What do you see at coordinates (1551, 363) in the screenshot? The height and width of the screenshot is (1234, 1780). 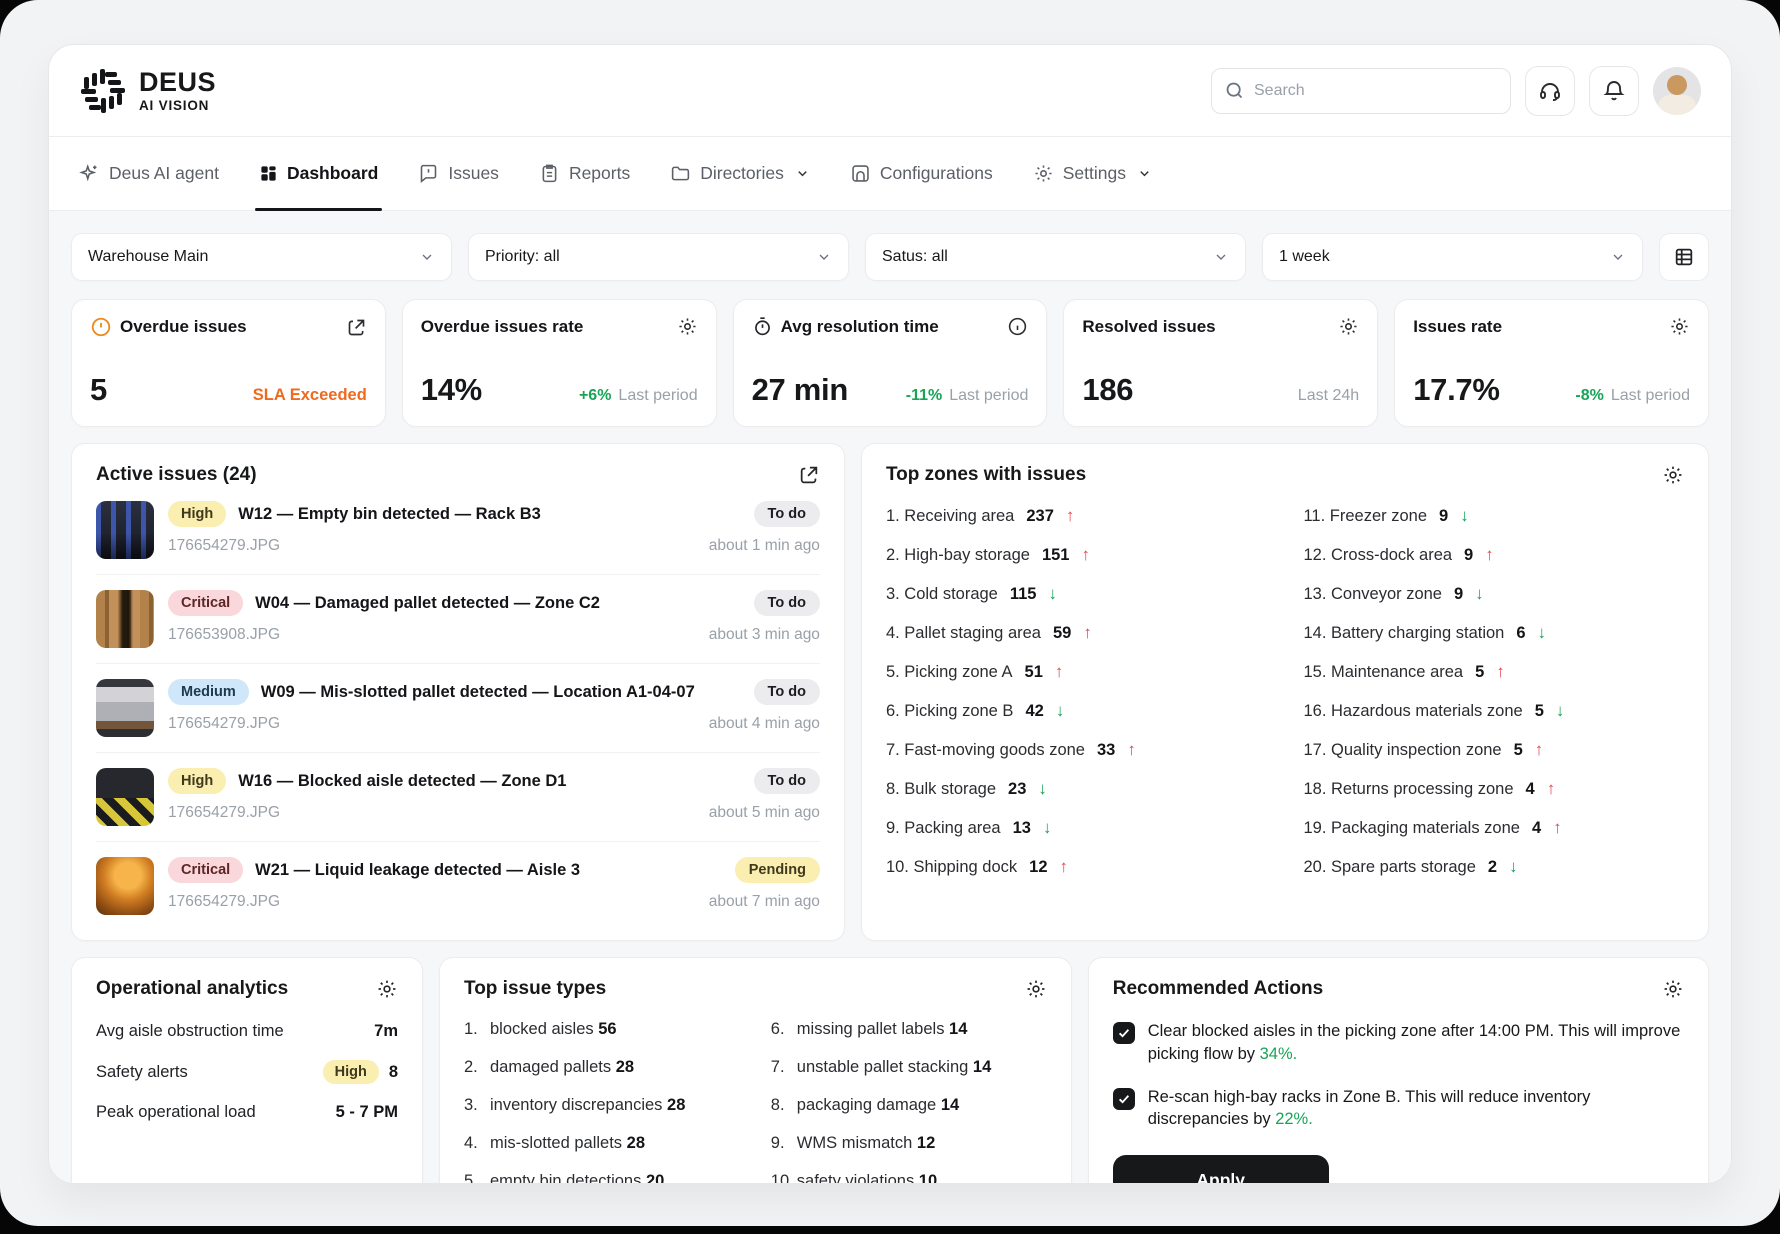 I see `kpi-issues-rate: Issues rate 17.7% -8% Last period` at bounding box center [1551, 363].